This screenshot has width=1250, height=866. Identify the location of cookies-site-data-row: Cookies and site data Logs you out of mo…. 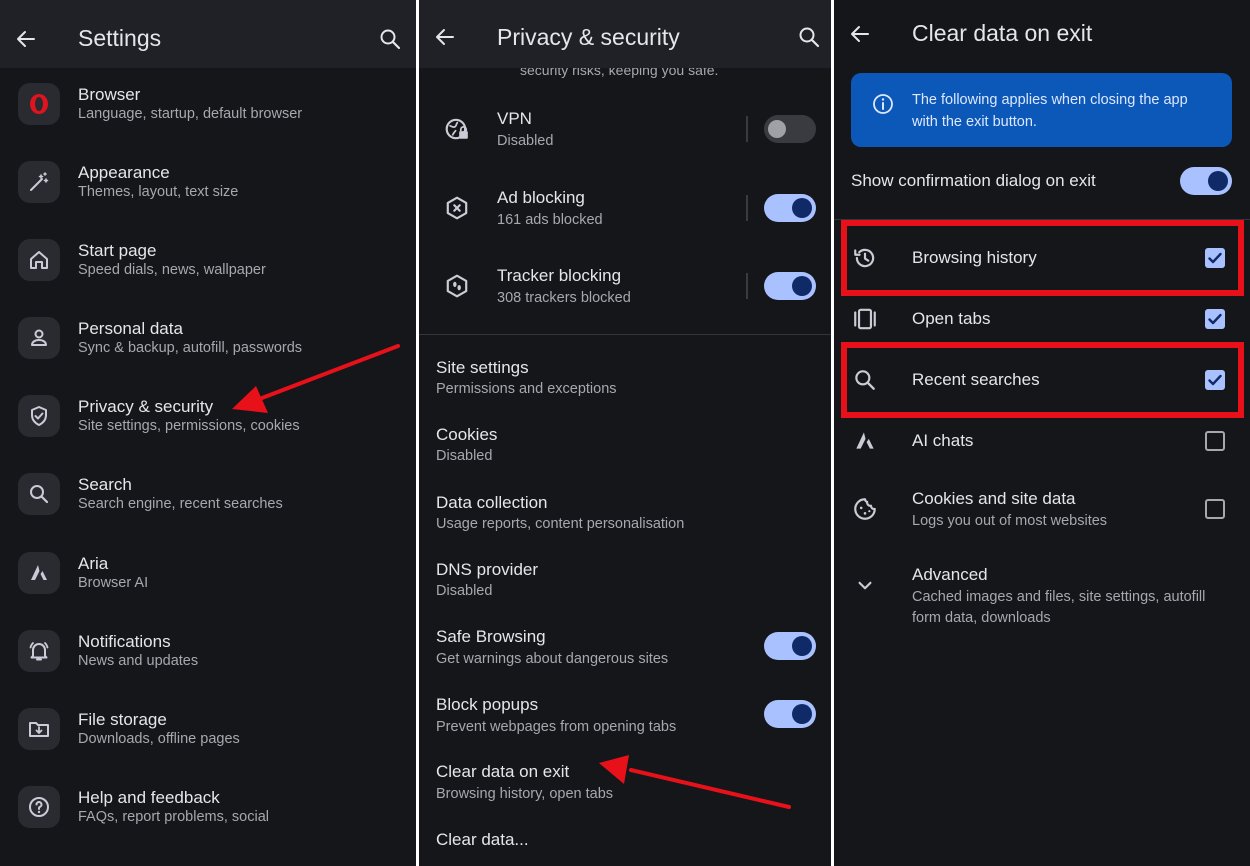
(1042, 511).